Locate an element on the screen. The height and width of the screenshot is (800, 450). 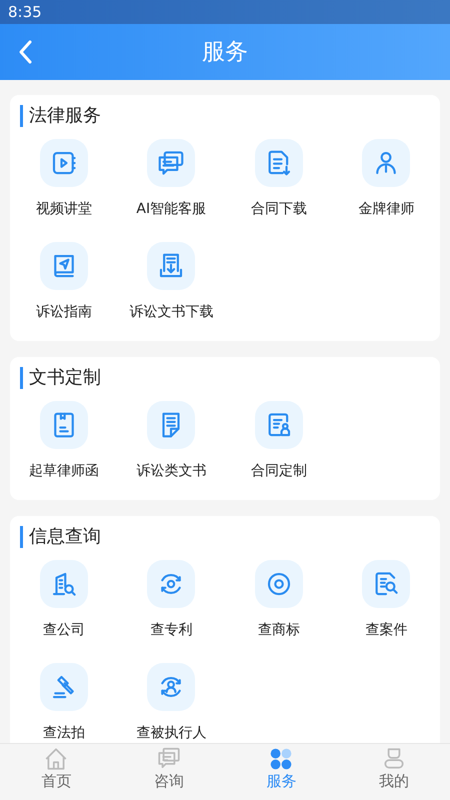
tab: 咨询 is located at coordinates (168, 772).